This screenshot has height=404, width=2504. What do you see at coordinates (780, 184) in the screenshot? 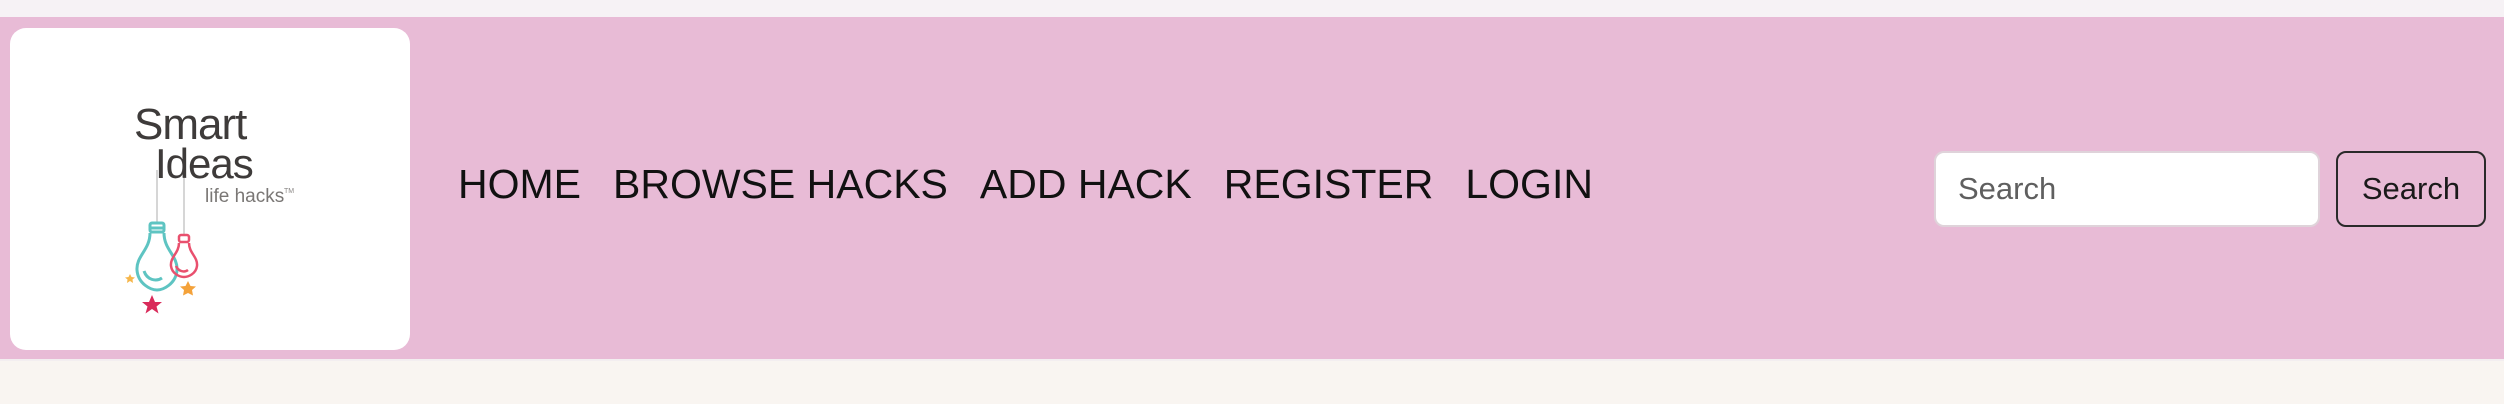
I see `nav-link-browse-hacks: BROWSE HACKS` at bounding box center [780, 184].